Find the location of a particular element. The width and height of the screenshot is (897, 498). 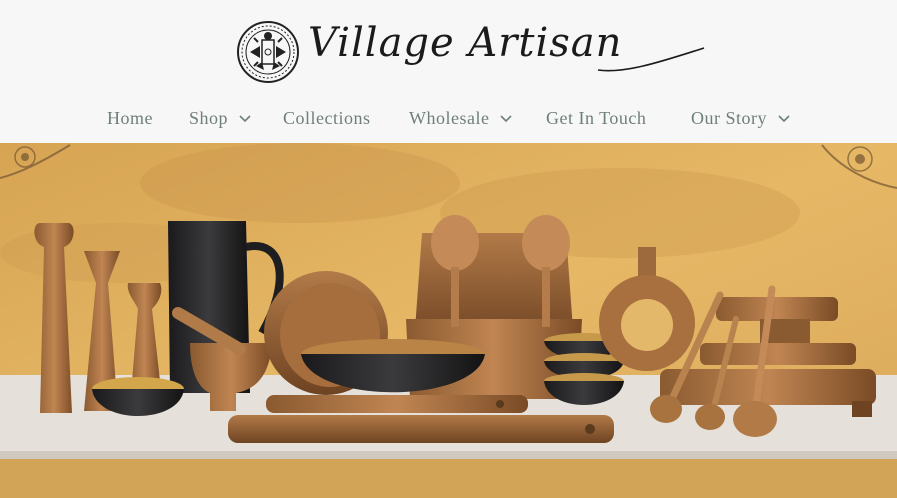

nav-home-label: Home is located at coordinates (130, 117).